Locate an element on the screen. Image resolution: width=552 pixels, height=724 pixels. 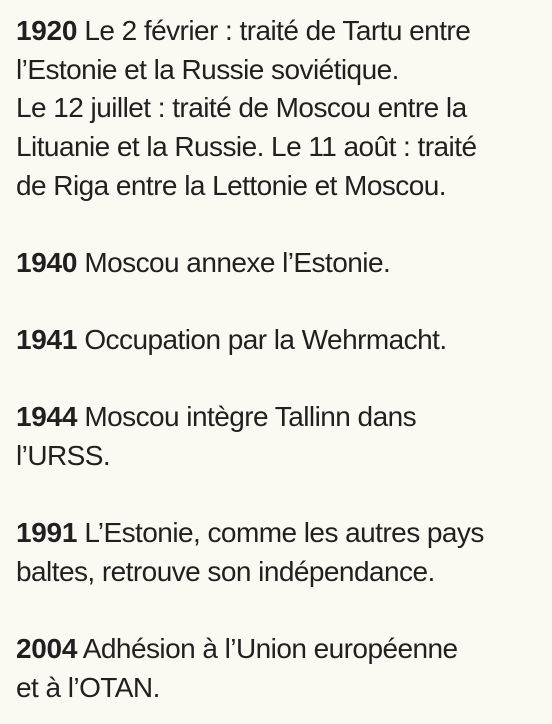
timeline-entry-1940: 1940 Moscou annexe l’Estonie. is located at coordinates (279, 263).